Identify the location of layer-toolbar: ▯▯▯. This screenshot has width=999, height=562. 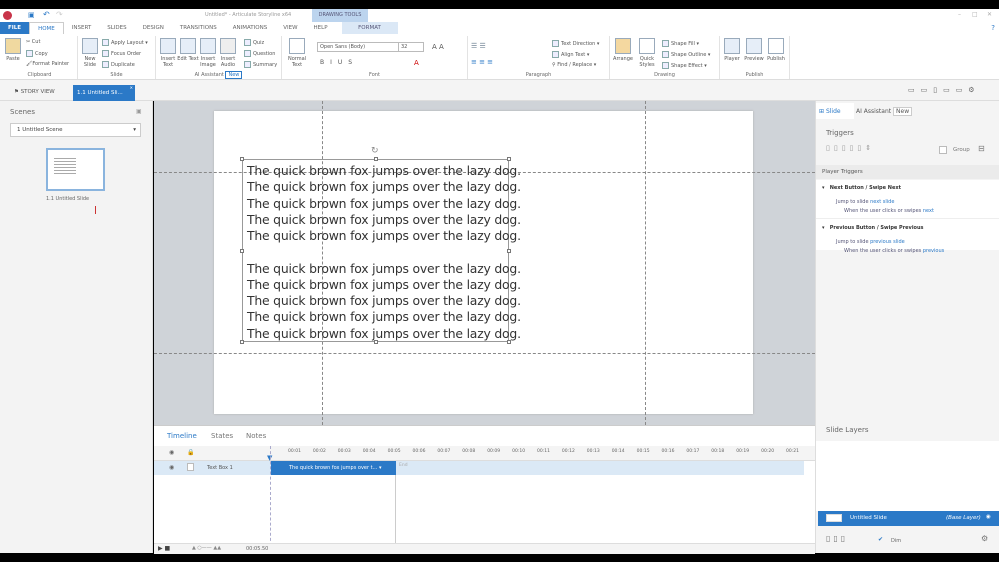
(837, 538).